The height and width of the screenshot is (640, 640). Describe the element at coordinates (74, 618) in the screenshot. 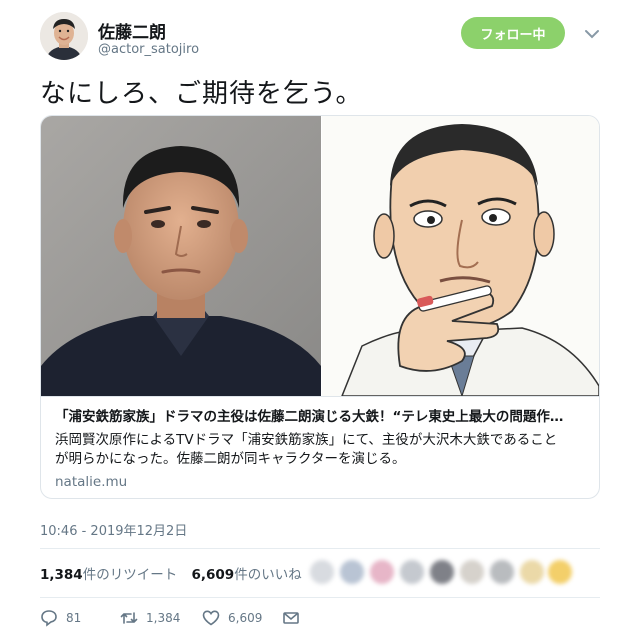

I see `reply-count: 81` at that location.